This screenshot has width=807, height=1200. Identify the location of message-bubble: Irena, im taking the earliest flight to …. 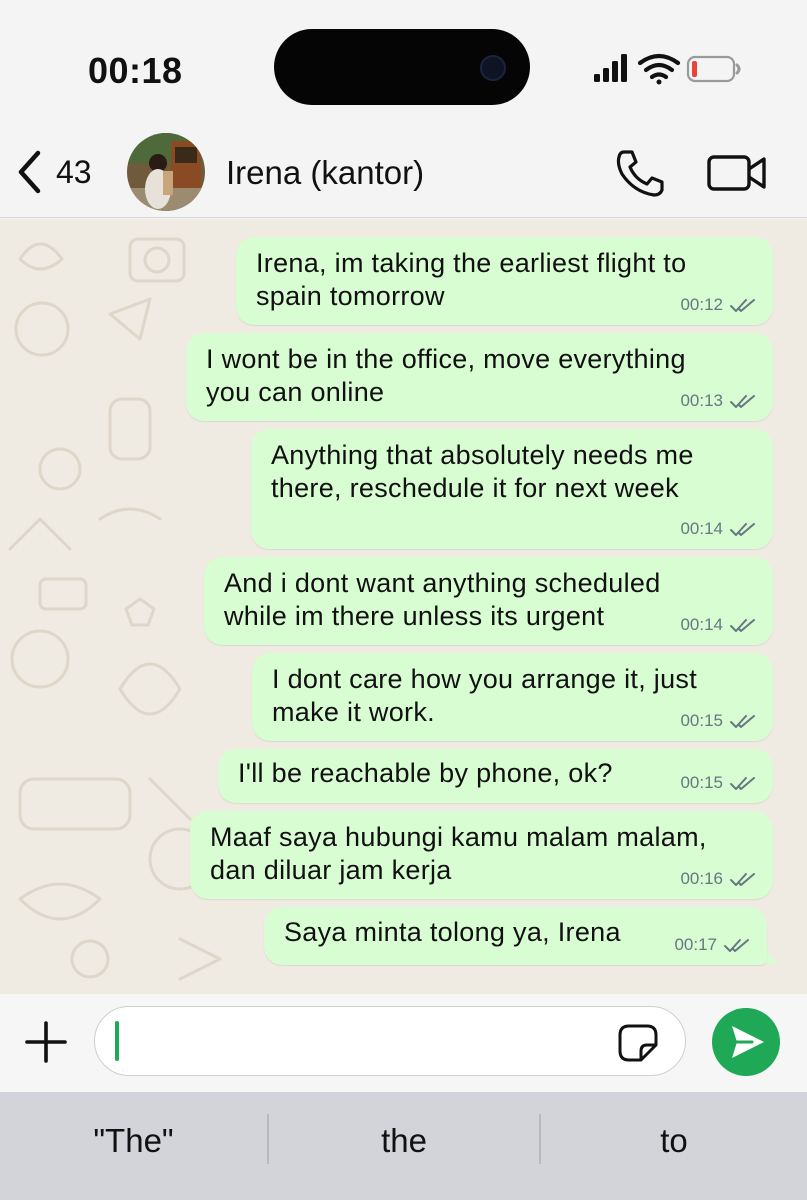
(504, 281).